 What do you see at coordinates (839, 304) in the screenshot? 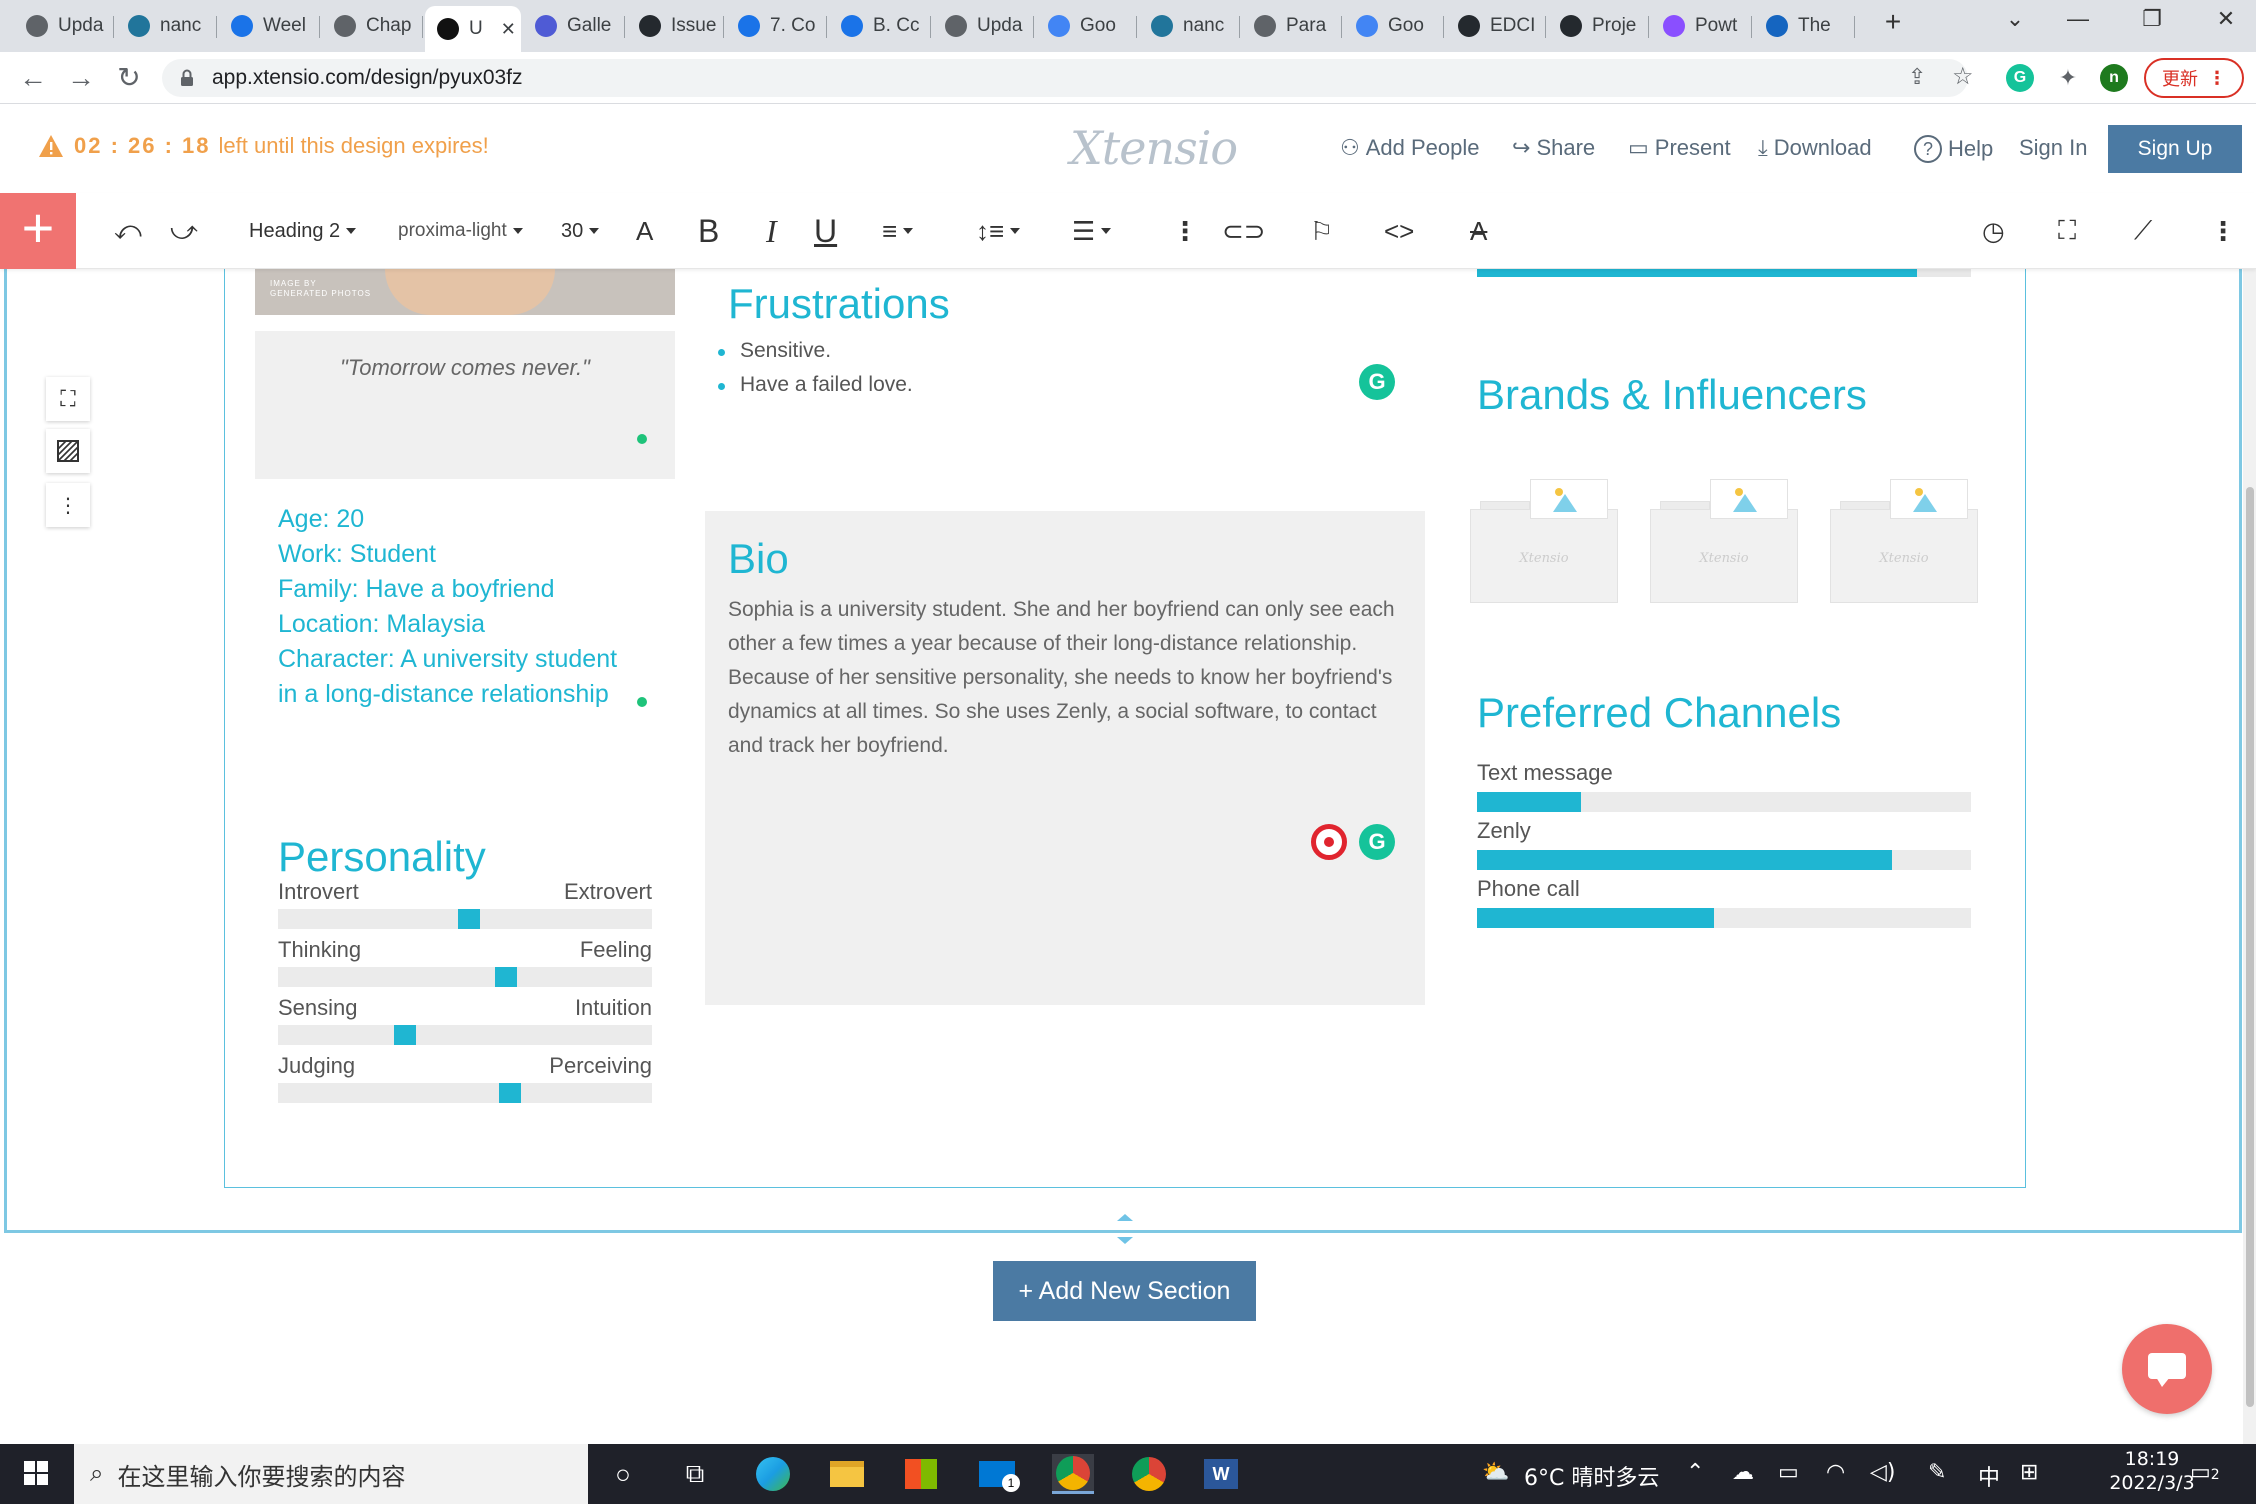
I see `frustrations-heading: Frustrations` at bounding box center [839, 304].